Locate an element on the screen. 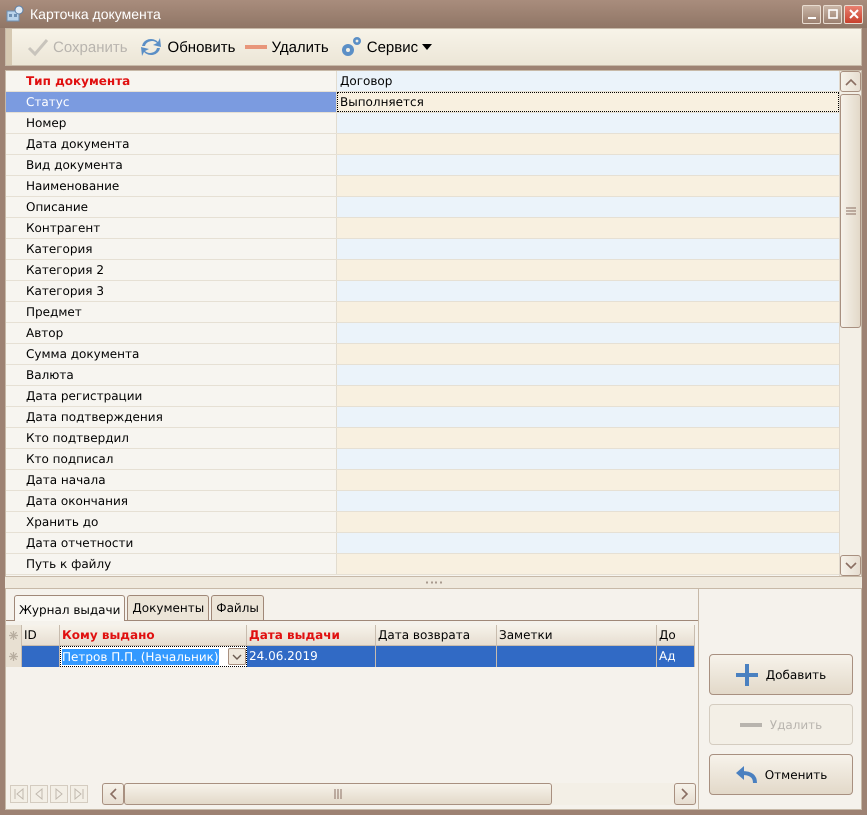  close-button is located at coordinates (853, 14).